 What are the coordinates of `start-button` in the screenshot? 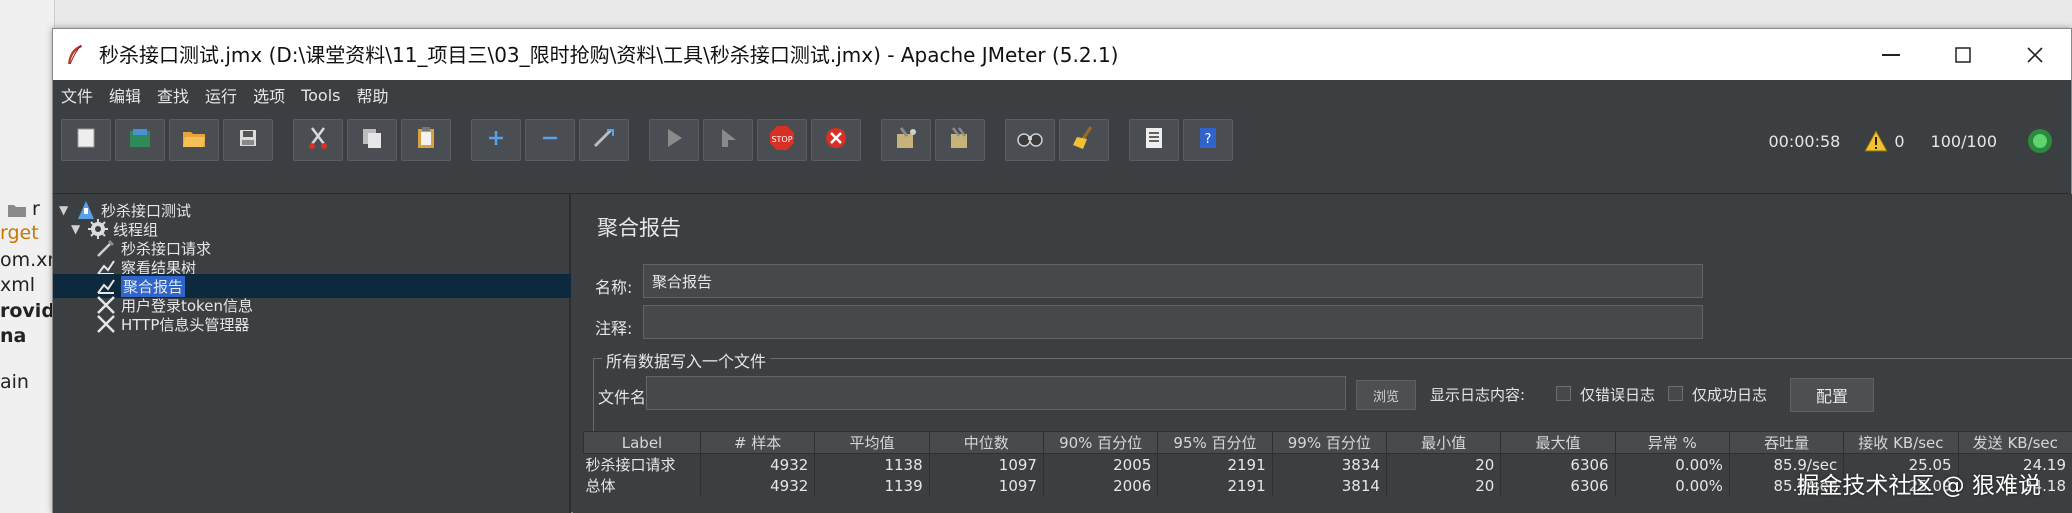 It's located at (674, 140).